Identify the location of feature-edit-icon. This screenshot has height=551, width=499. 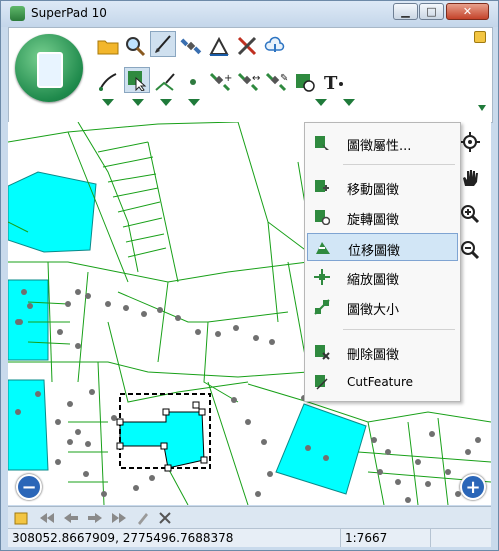
(305, 82).